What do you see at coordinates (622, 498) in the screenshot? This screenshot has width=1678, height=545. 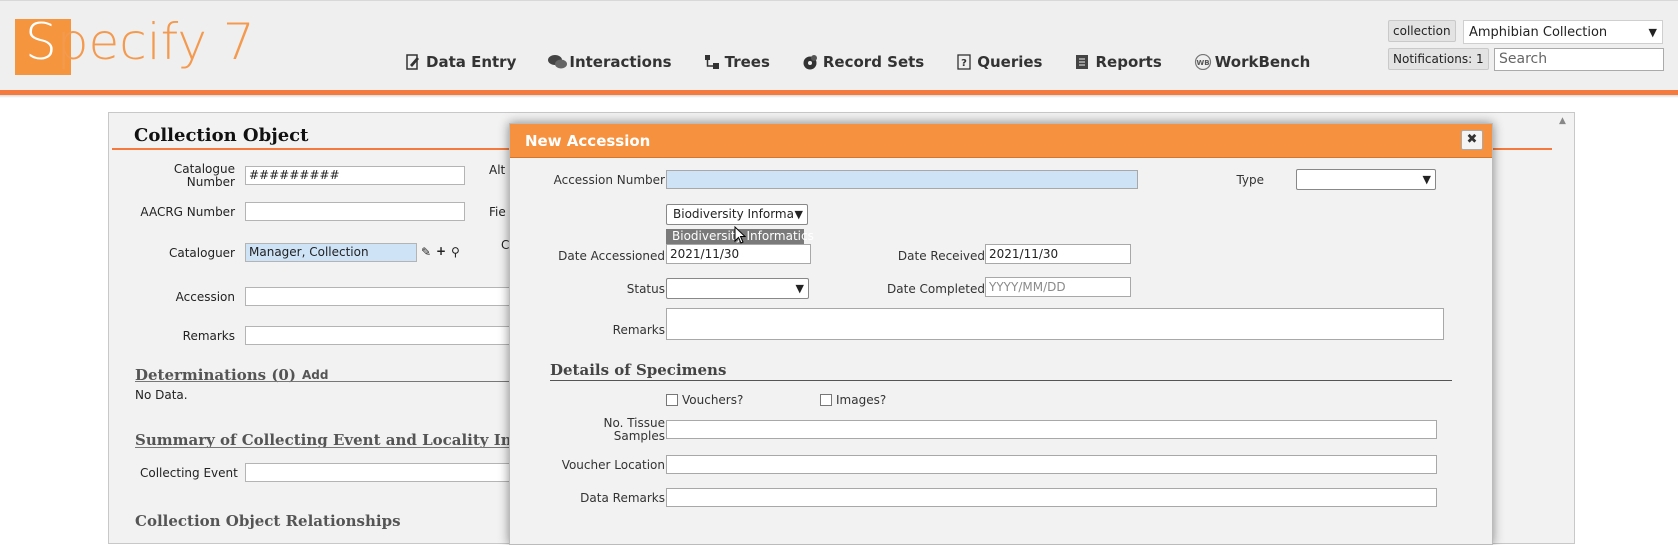 I see `data-remarks-label: Data Remarks` at bounding box center [622, 498].